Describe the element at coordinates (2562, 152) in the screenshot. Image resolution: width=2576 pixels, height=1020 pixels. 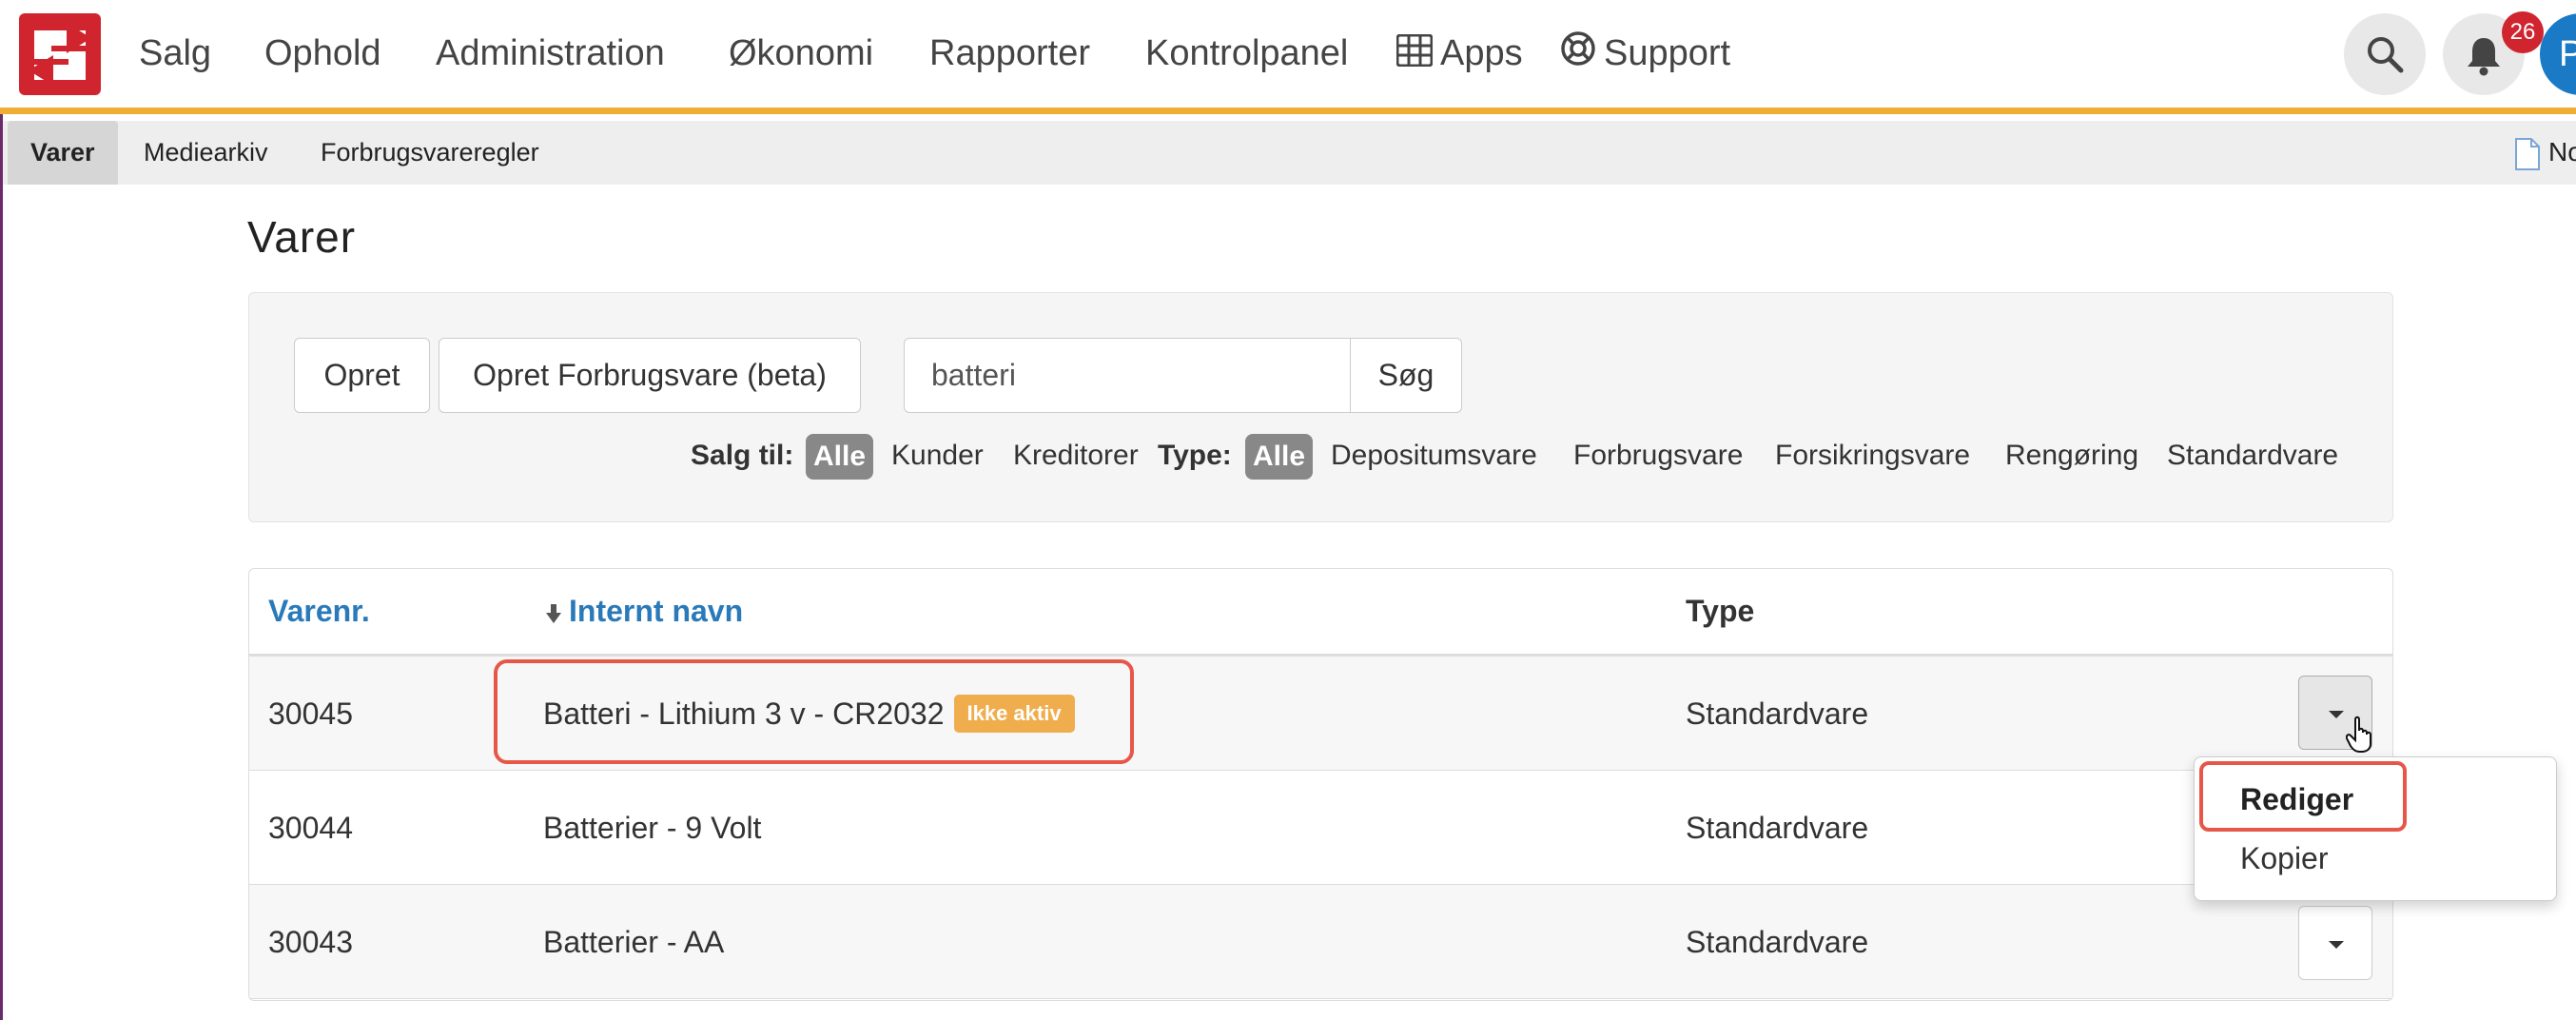
I see `document-link-label: No` at that location.